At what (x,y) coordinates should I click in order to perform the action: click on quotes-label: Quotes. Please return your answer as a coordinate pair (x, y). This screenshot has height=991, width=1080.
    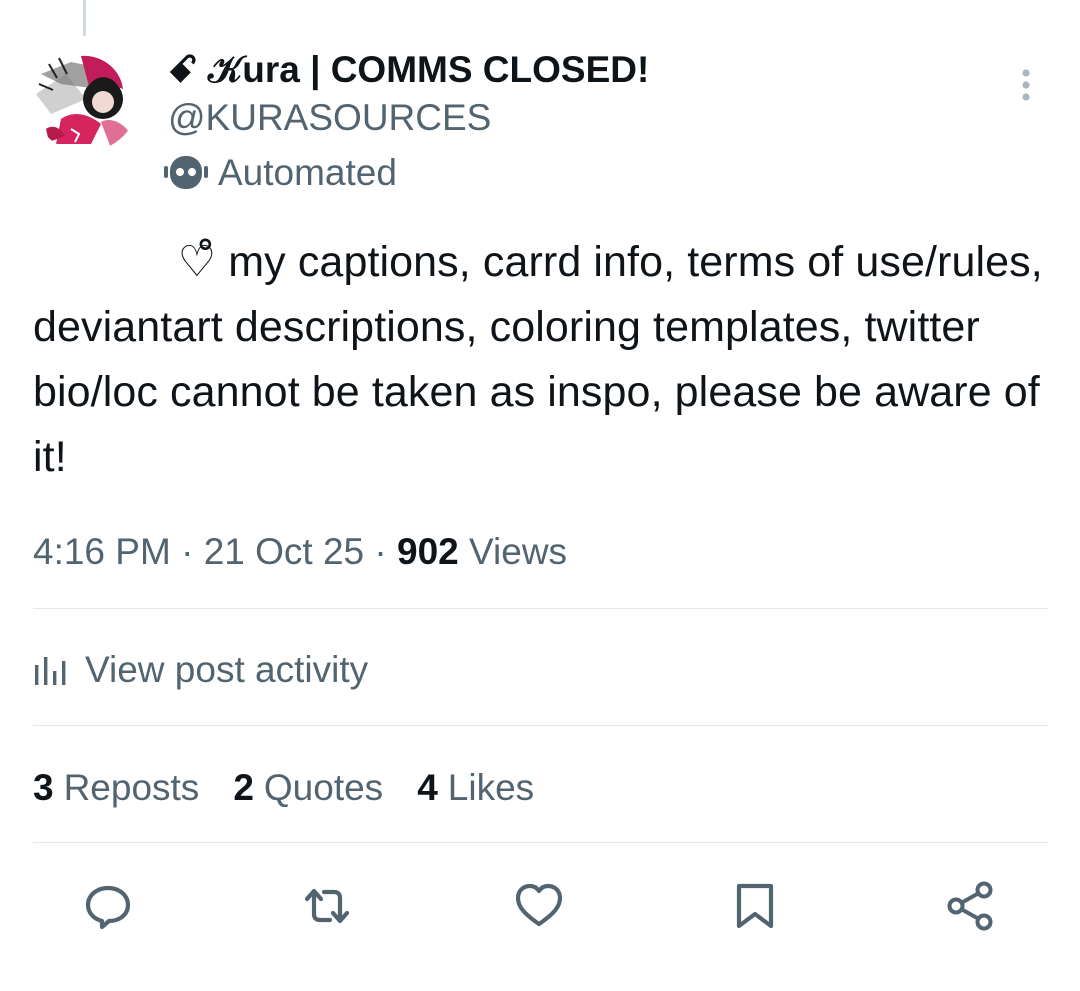
    Looking at the image, I should click on (323, 787).